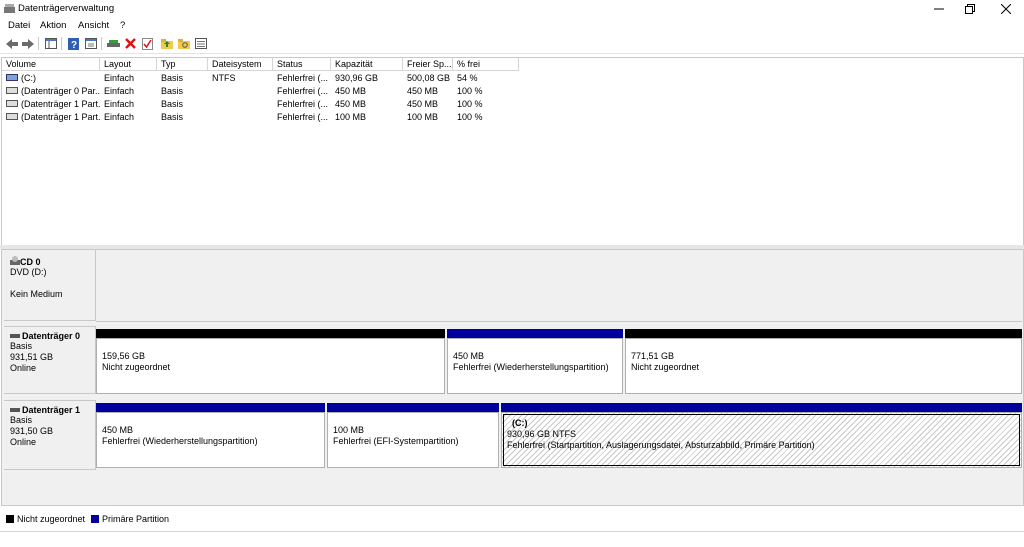 The image size is (1024, 547). I want to click on partition-disk1-efi: 100 MB Fehlerfrei (EFI-Systempartition), so click(413, 440).